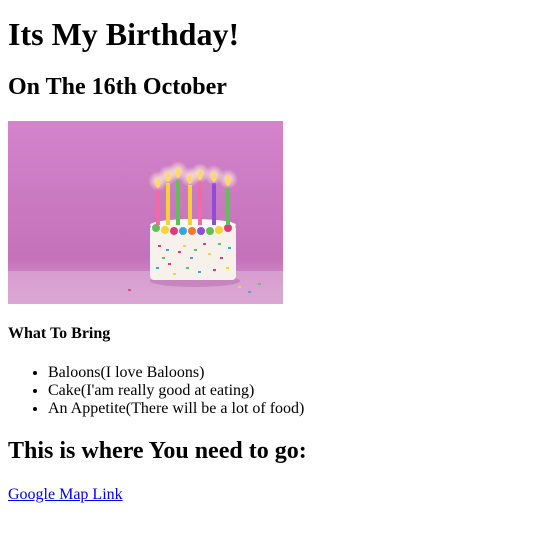  I want to click on list-item: Cake(I'am really good at eating), so click(295, 391).